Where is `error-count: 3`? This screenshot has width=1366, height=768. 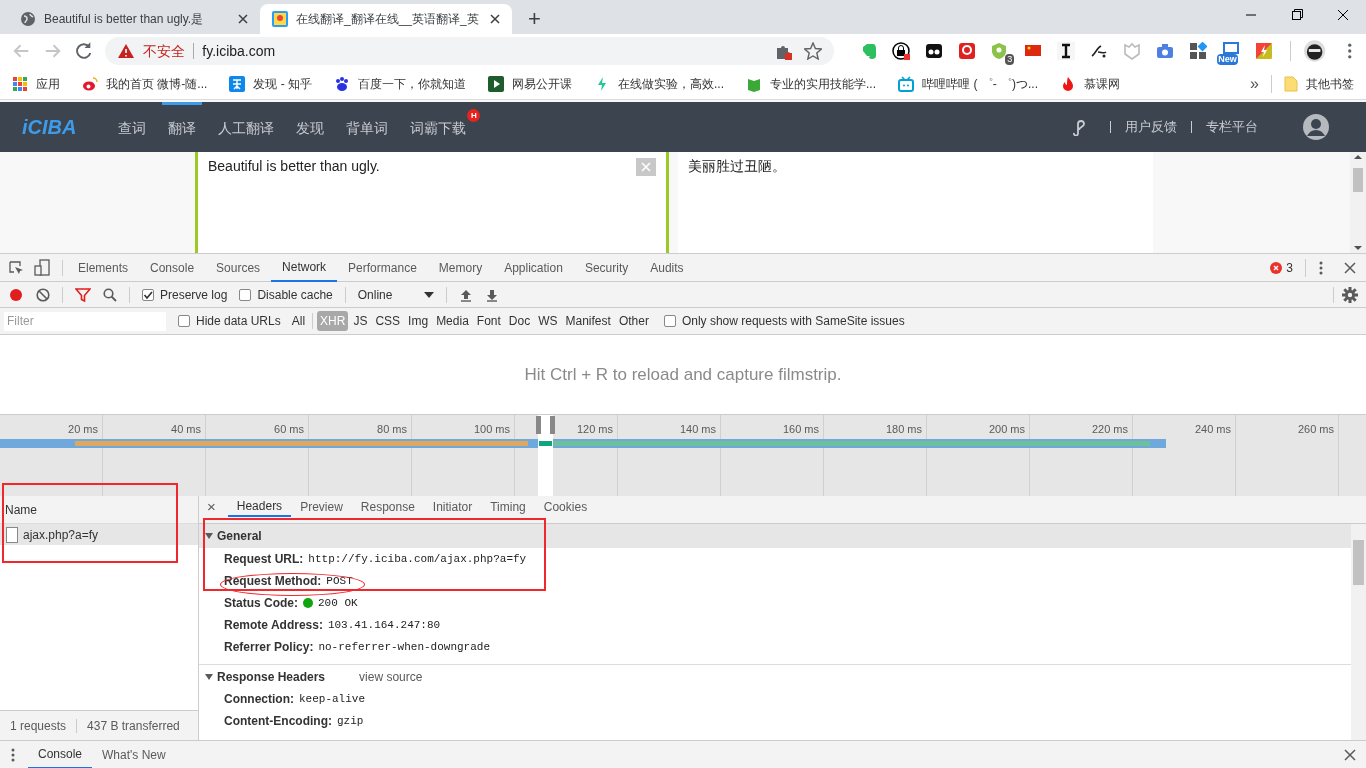
error-count: 3 is located at coordinates (1289, 268).